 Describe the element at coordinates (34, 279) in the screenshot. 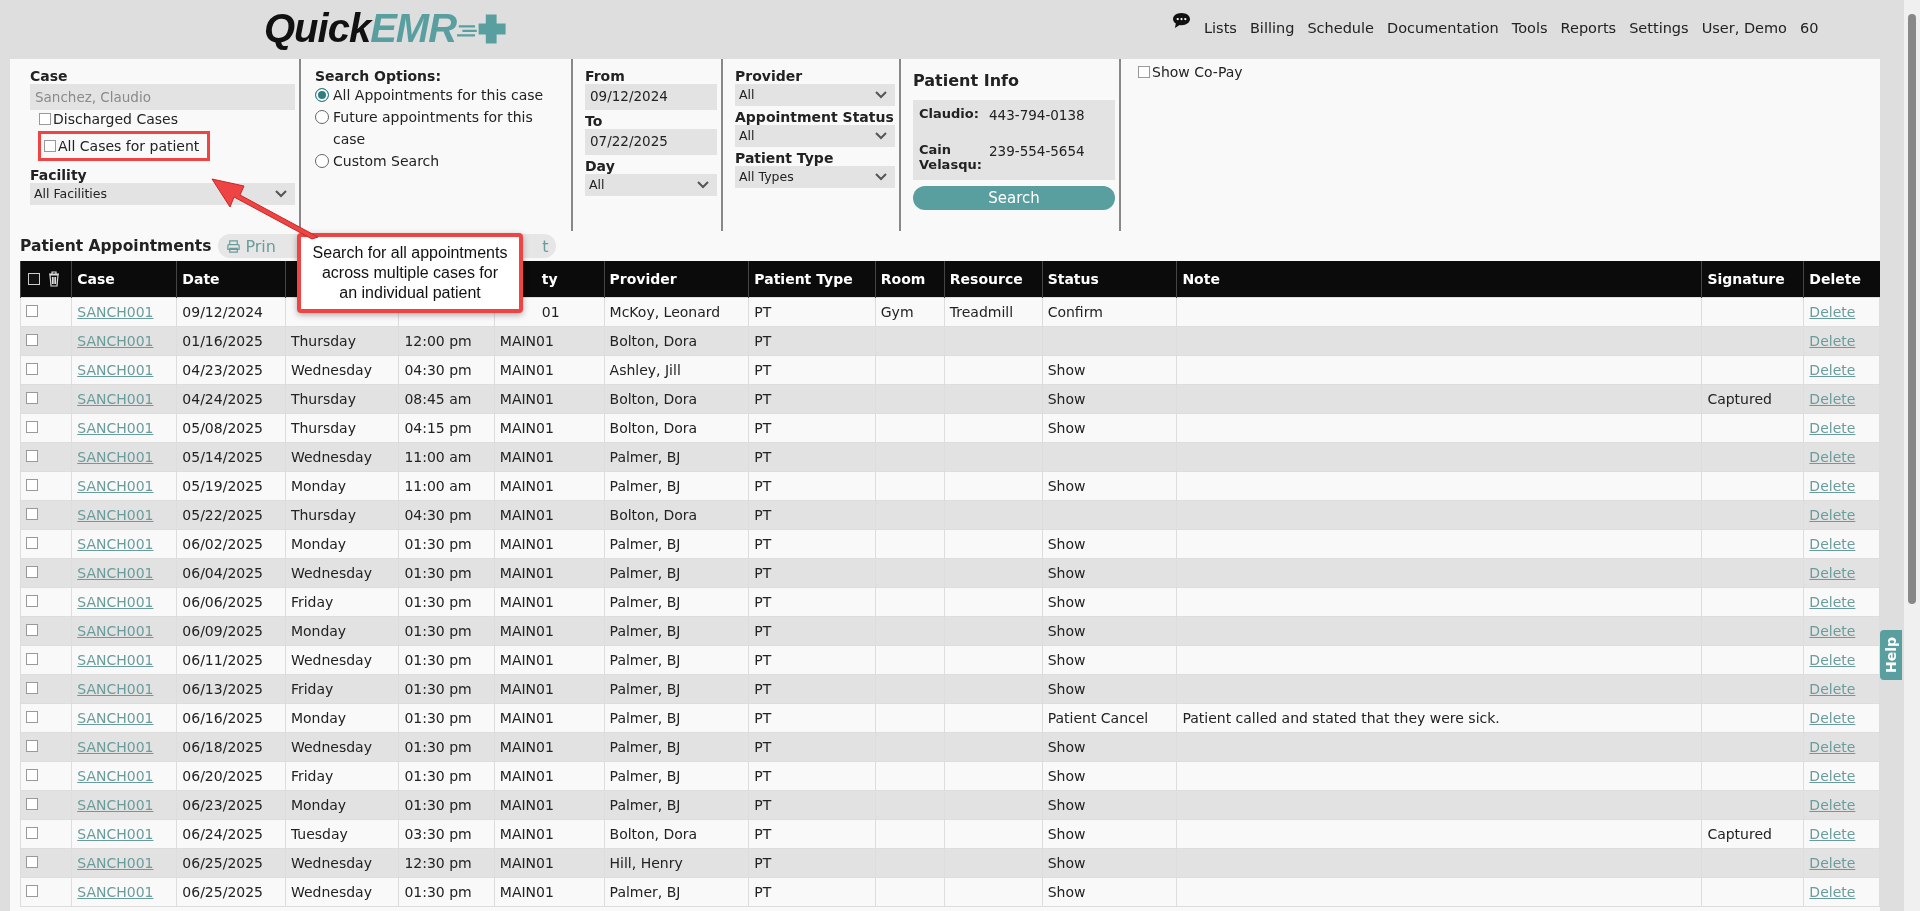

I see `select-all-checkbox` at that location.